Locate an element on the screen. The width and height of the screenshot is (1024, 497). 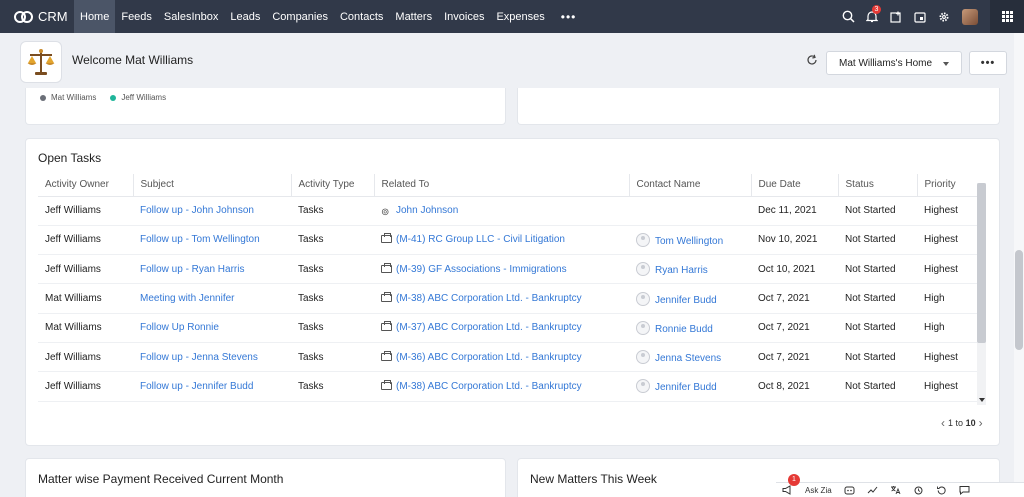
legend-item: Jeff Williams is located at coordinates (138, 97).